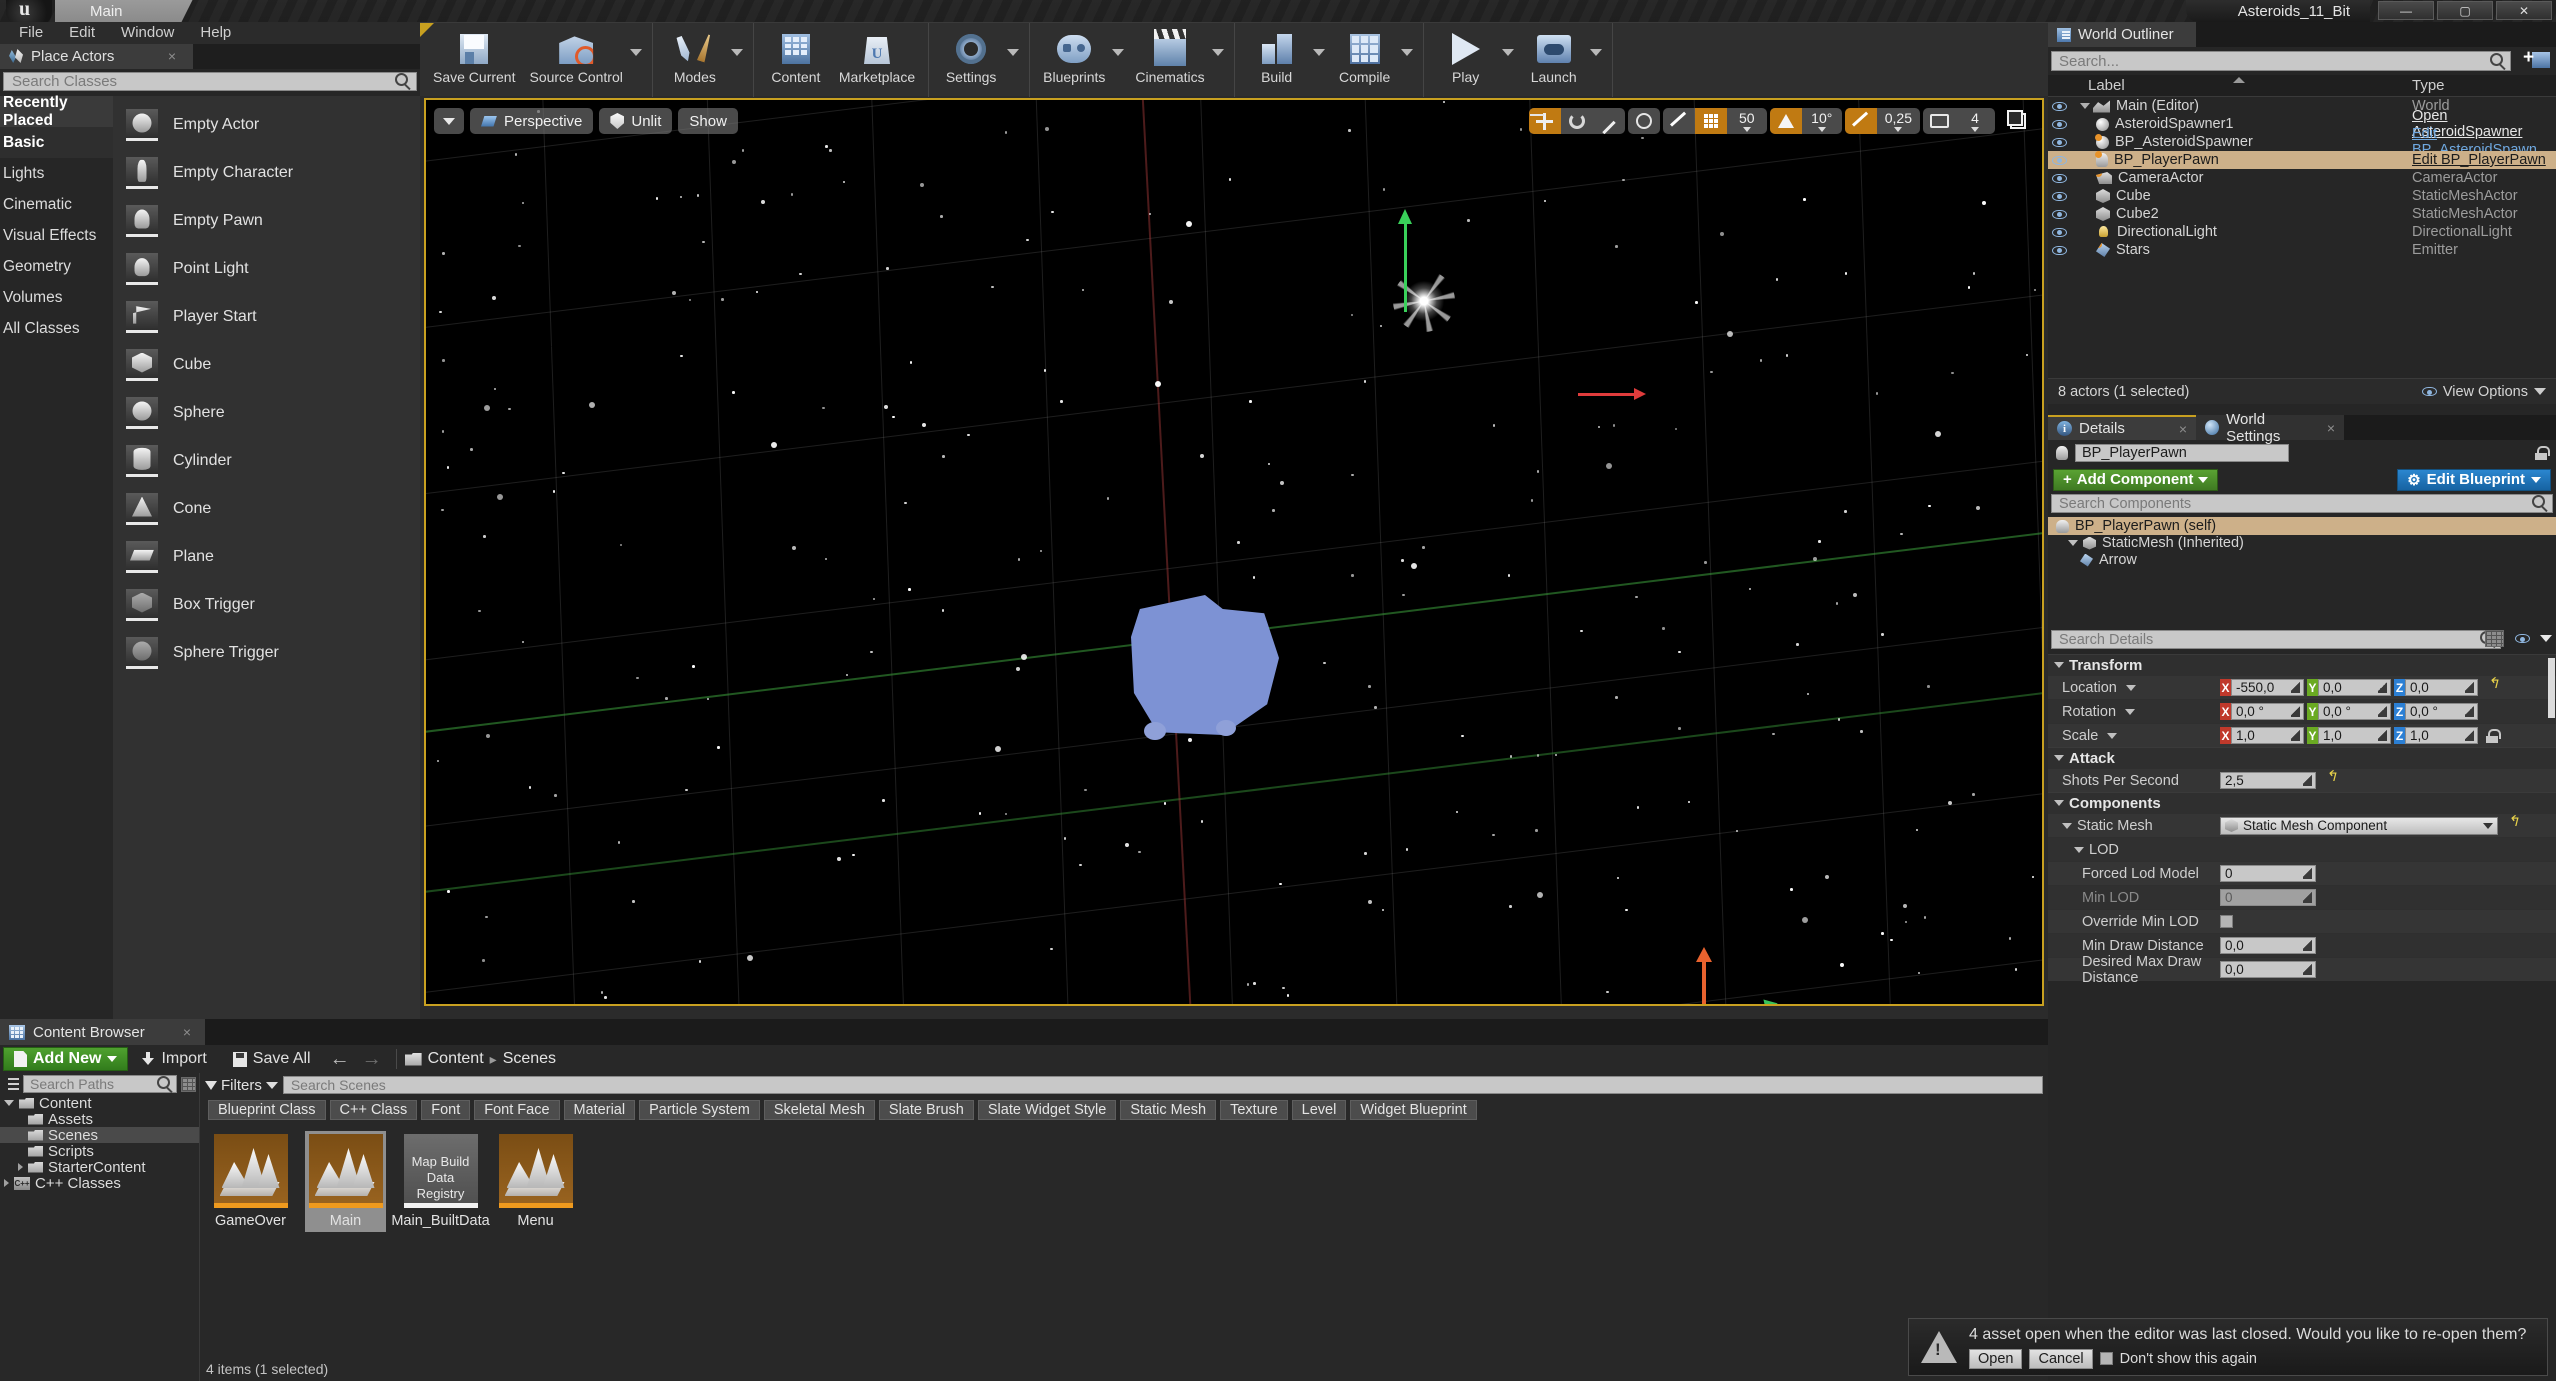  What do you see at coordinates (2522, 638) in the screenshot?
I see `details-view-options-button` at bounding box center [2522, 638].